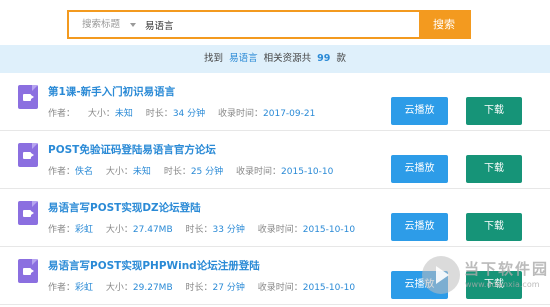 The width and height of the screenshot is (550, 307). I want to click on item-title-link: POST免验证码登陆易语言官方论坛, so click(132, 149).